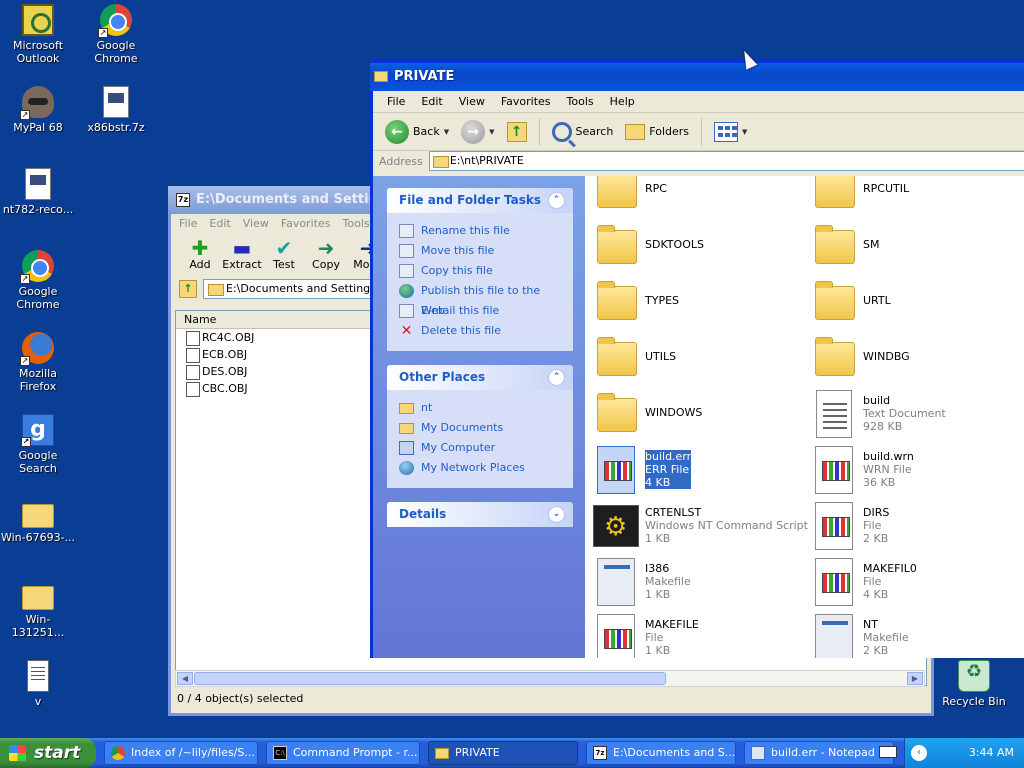 The width and height of the screenshot is (1024, 768). I want to click on folder-item: RPCUTIL, so click(916, 196).